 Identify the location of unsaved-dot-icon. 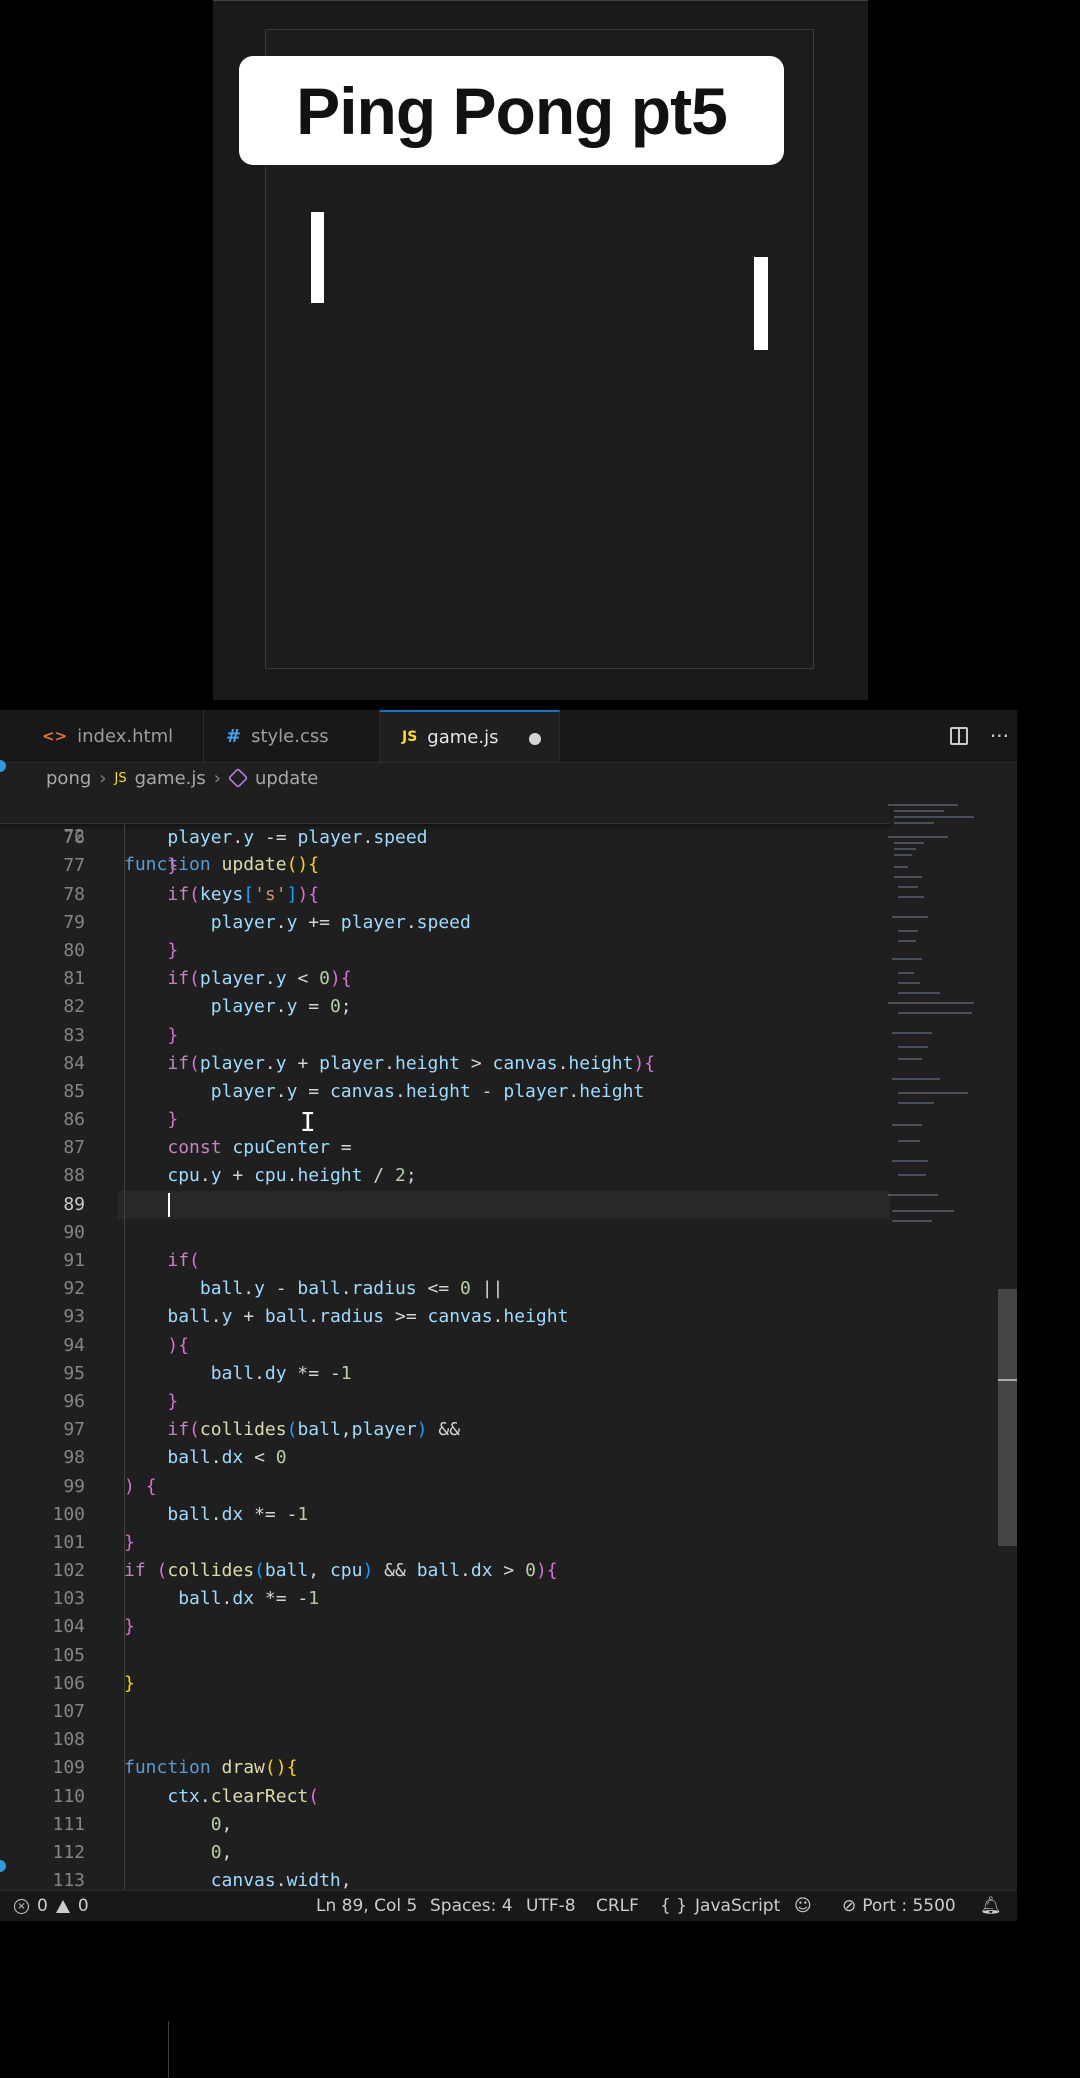
(535, 739).